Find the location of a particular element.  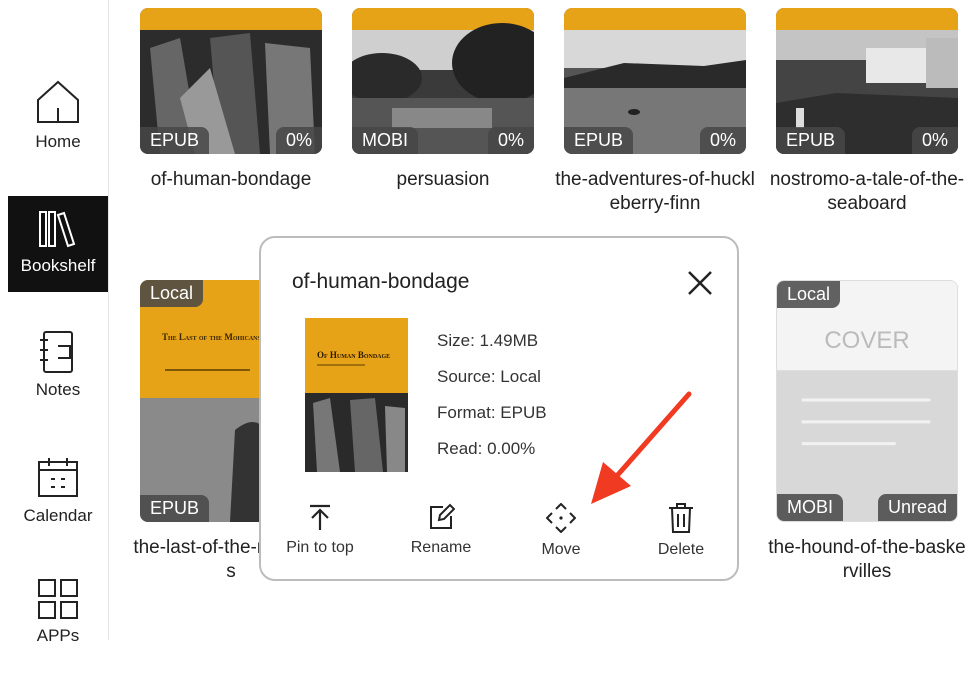

sidebar-item-label: Notes is located at coordinates (58, 389).